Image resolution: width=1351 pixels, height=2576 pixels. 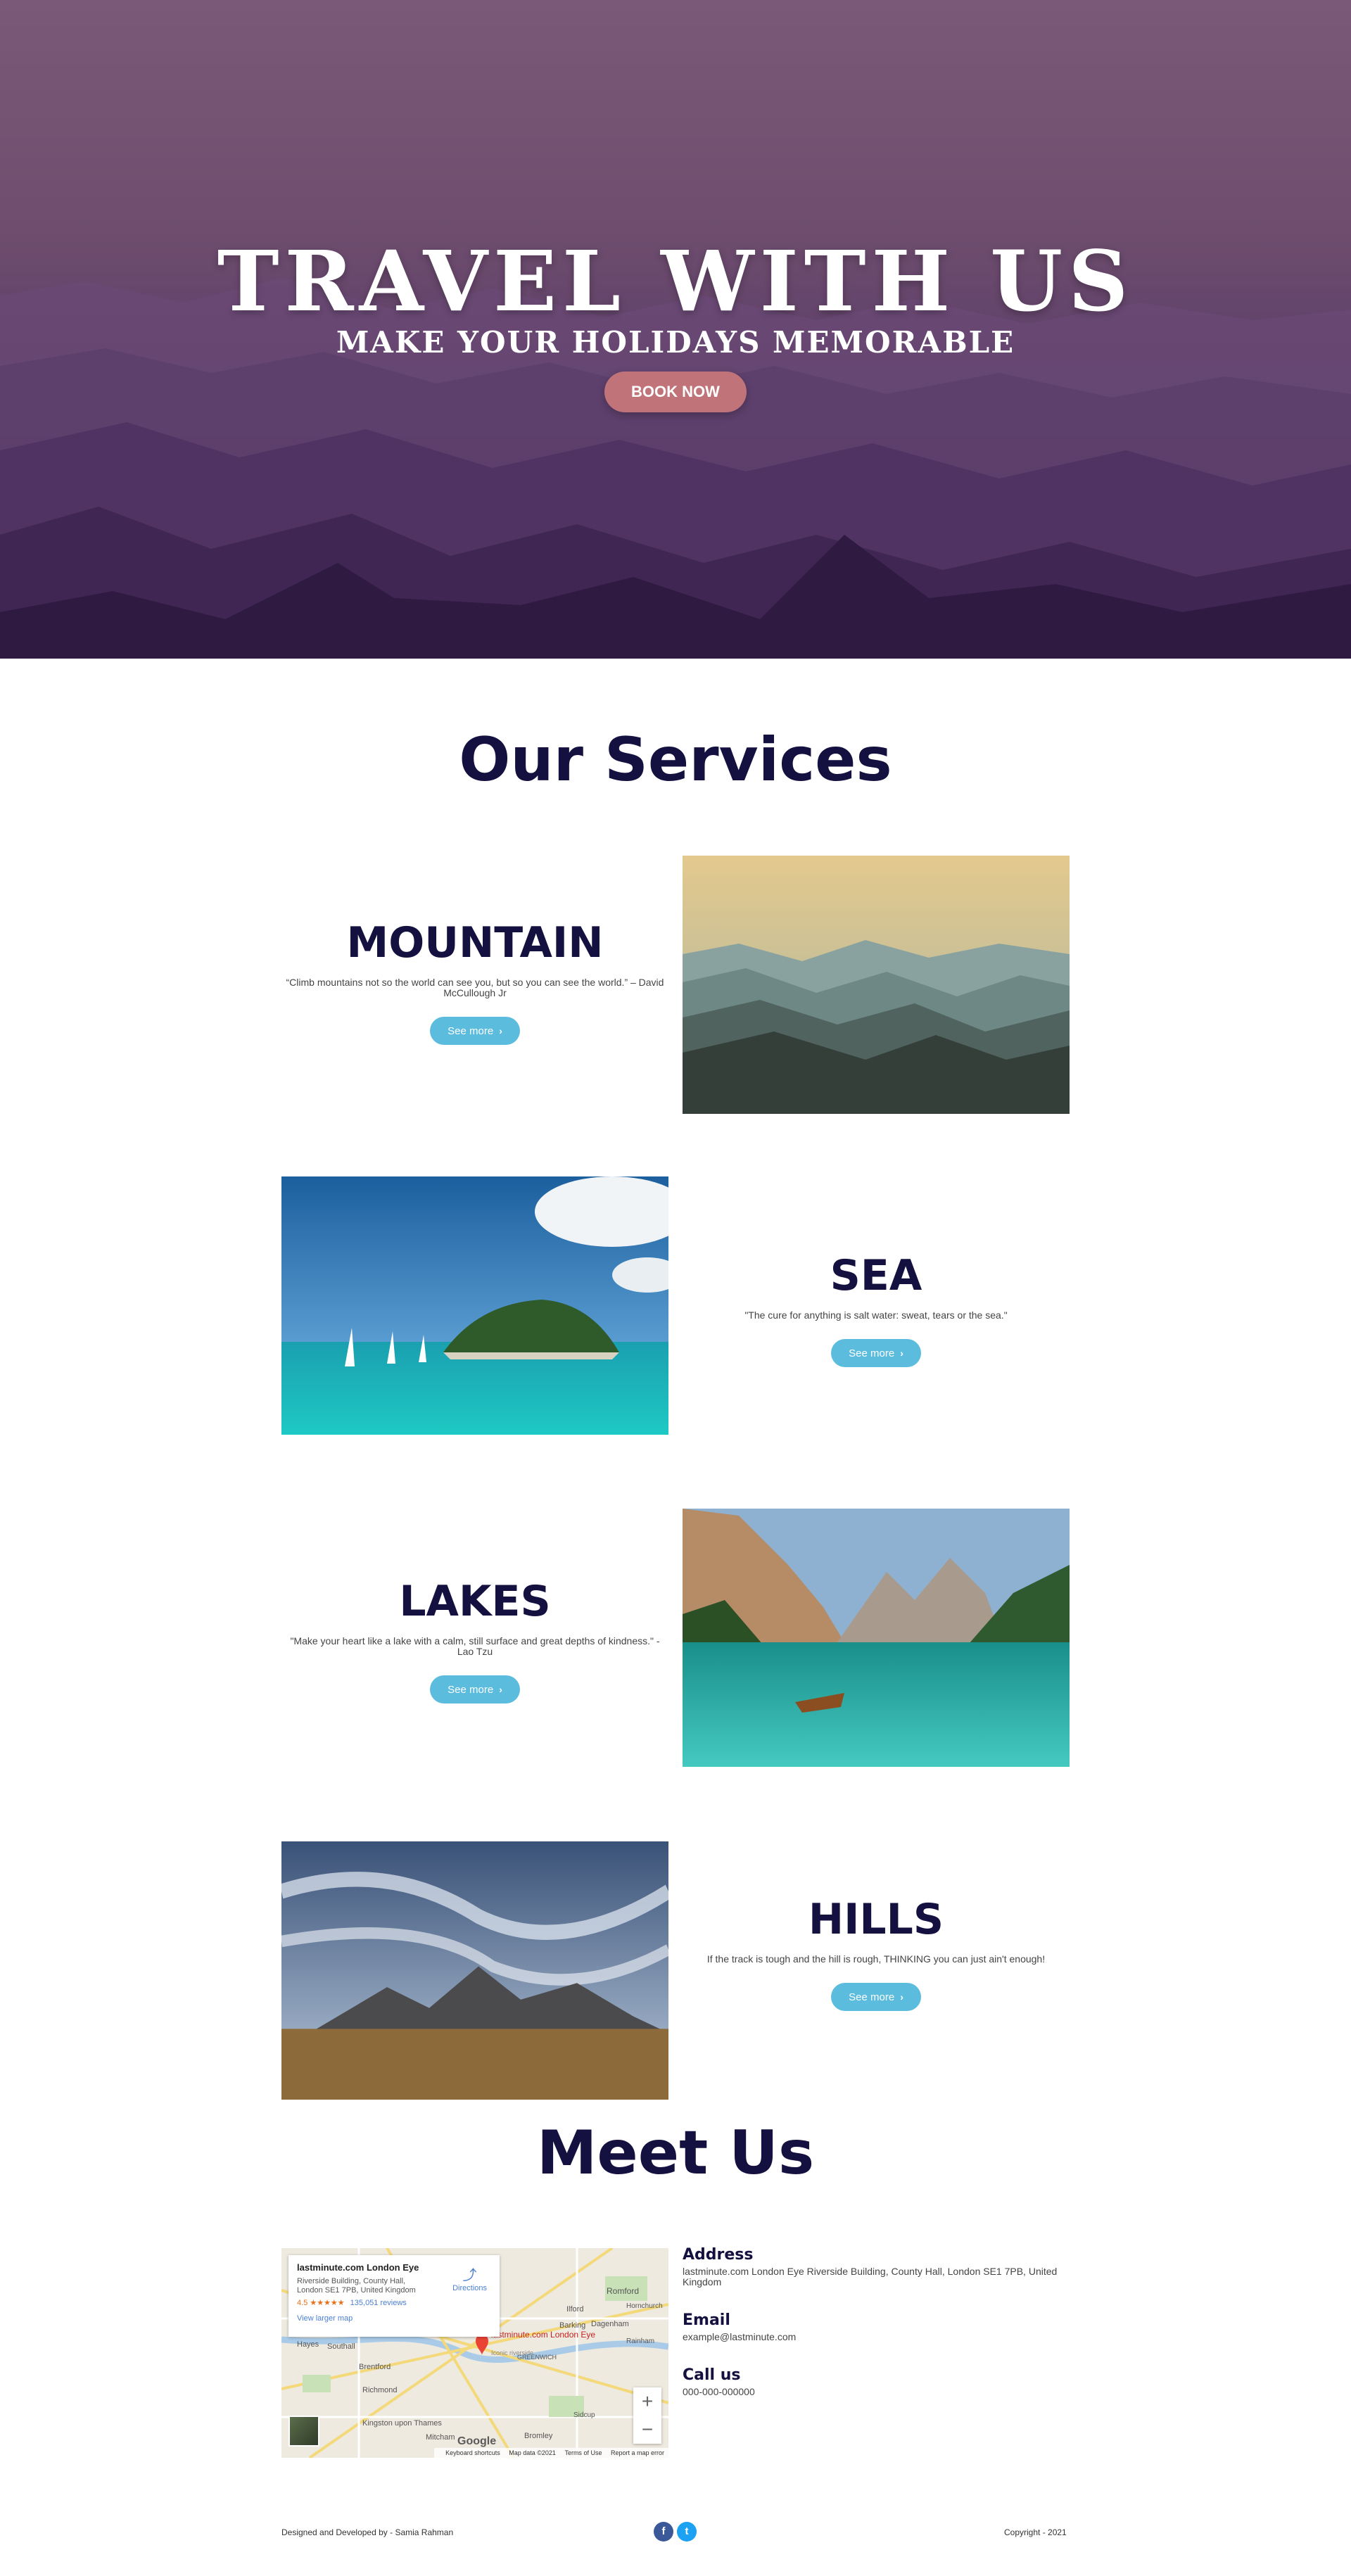 What do you see at coordinates (538, 2436) in the screenshot?
I see `map-label-bromley: Bromley` at bounding box center [538, 2436].